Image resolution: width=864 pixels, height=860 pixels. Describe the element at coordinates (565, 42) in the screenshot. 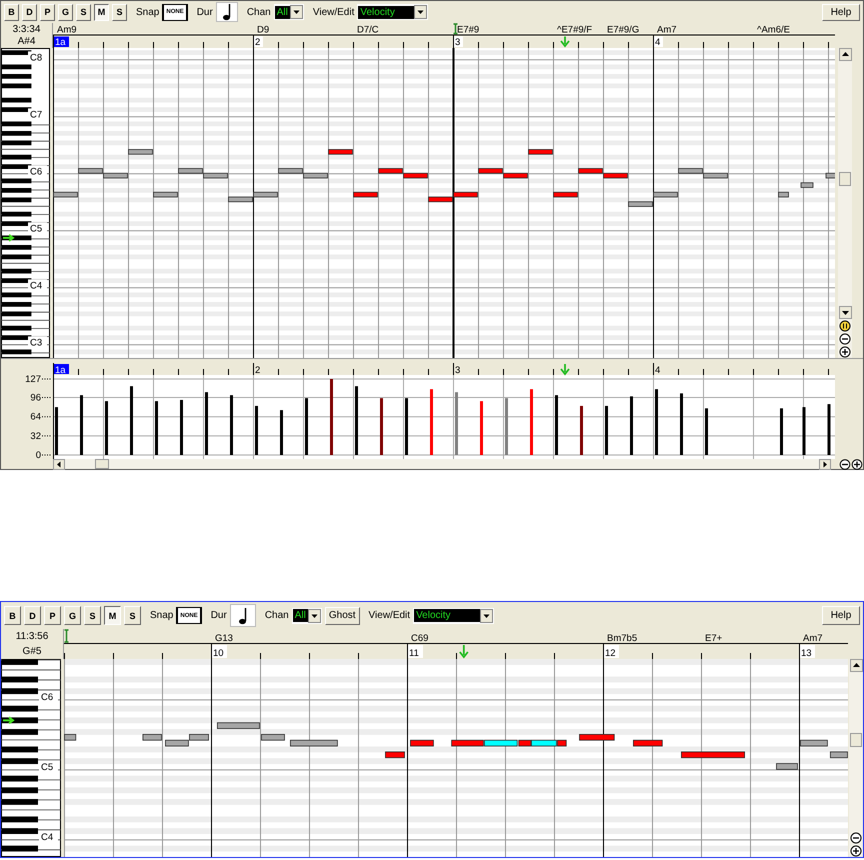

I see `down-arrow-icon` at that location.